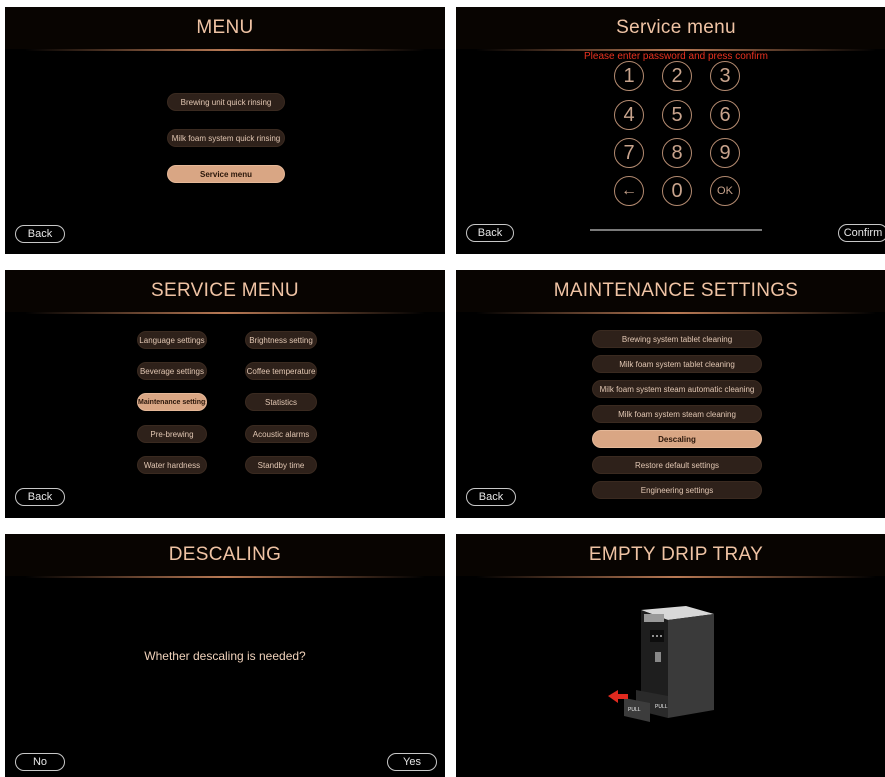 This screenshot has width=885, height=777. Describe the element at coordinates (226, 138) in the screenshot. I see `milk-foam-rinse-button: Milk foam system quick rinsing` at that location.